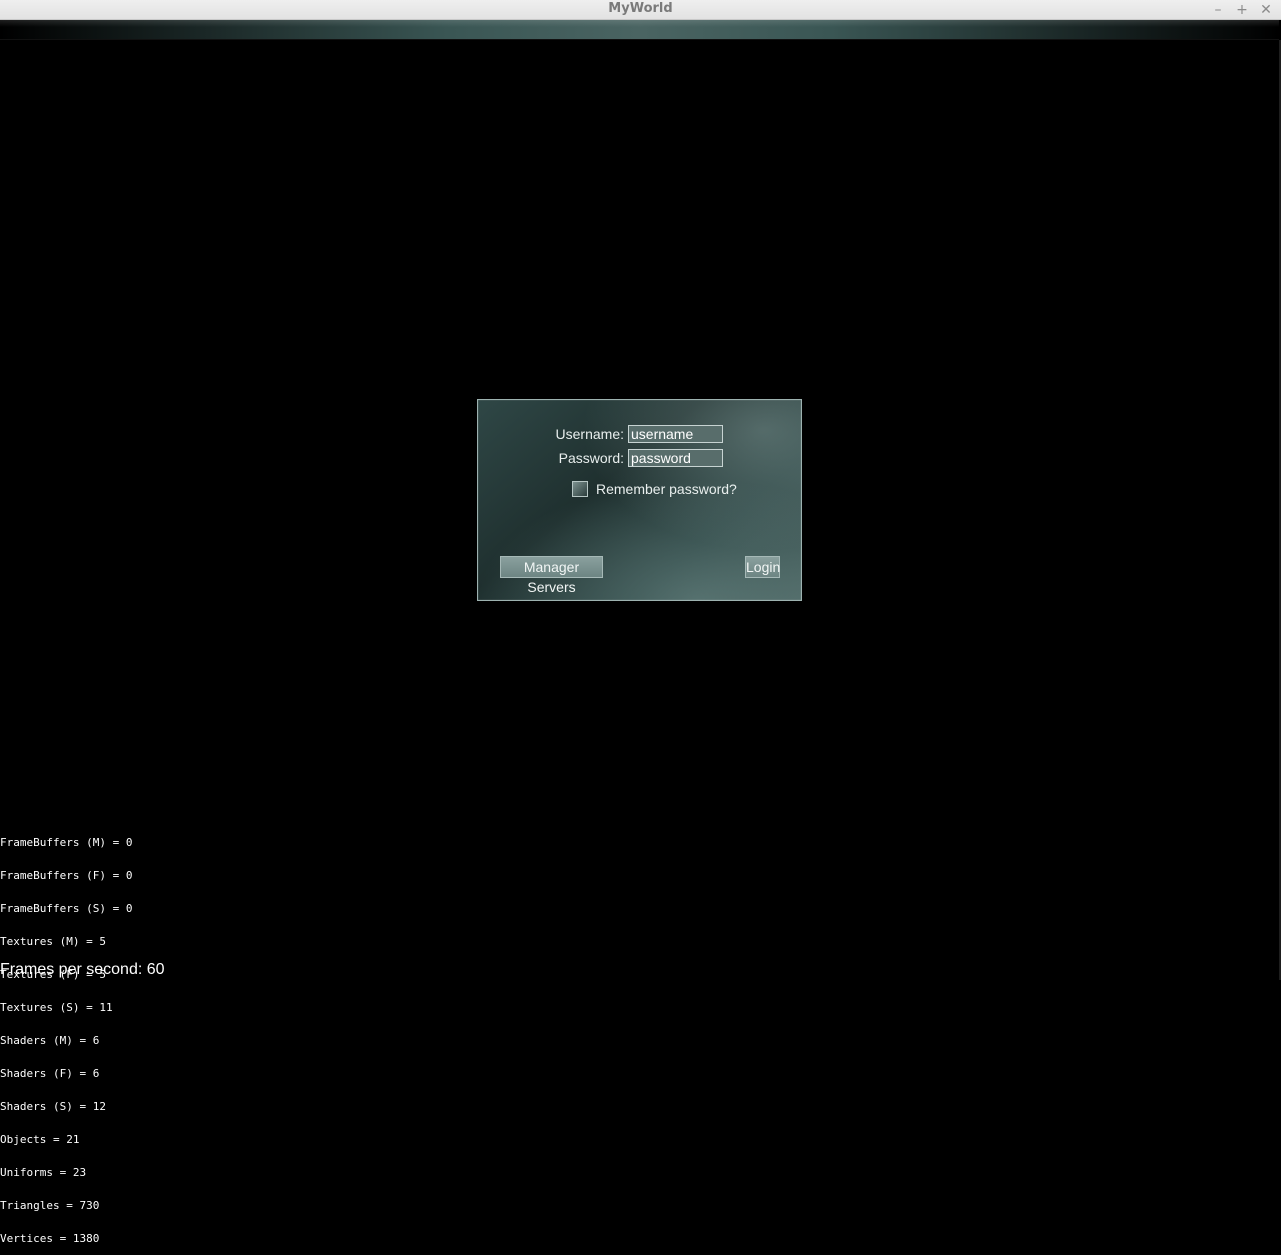  Describe the element at coordinates (53, 941) in the screenshot. I see `stat-line: Textures (M) = 5` at that location.